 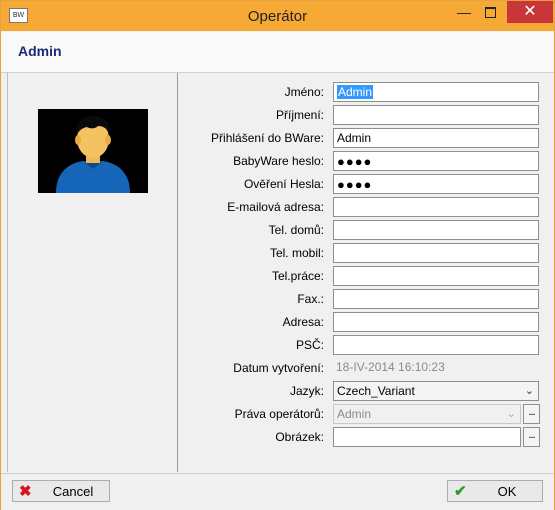 I want to click on zip-field, so click(x=436, y=345).